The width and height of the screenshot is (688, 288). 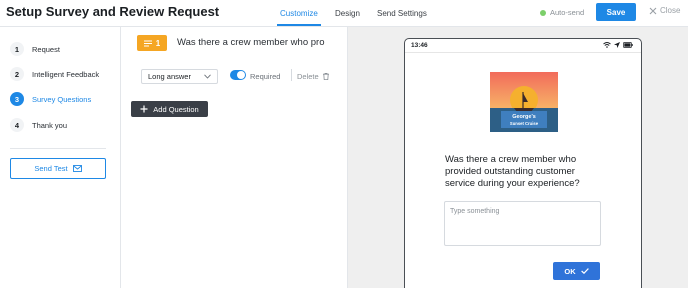 I want to click on delete-button: Delete, so click(x=313, y=76).